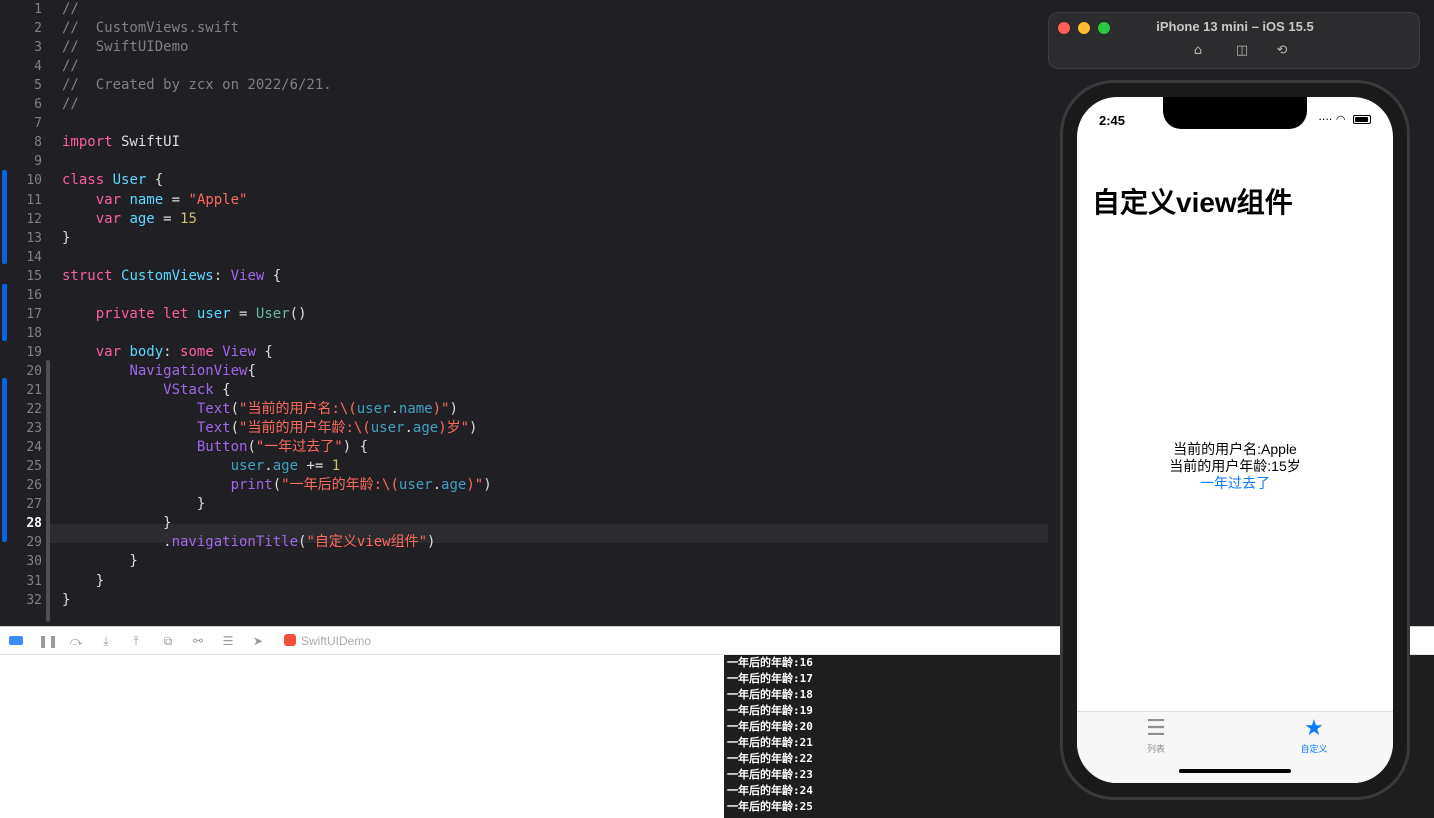 The width and height of the screenshot is (1434, 818). Describe the element at coordinates (21, 561) in the screenshot. I see `line-number: 30` at that location.